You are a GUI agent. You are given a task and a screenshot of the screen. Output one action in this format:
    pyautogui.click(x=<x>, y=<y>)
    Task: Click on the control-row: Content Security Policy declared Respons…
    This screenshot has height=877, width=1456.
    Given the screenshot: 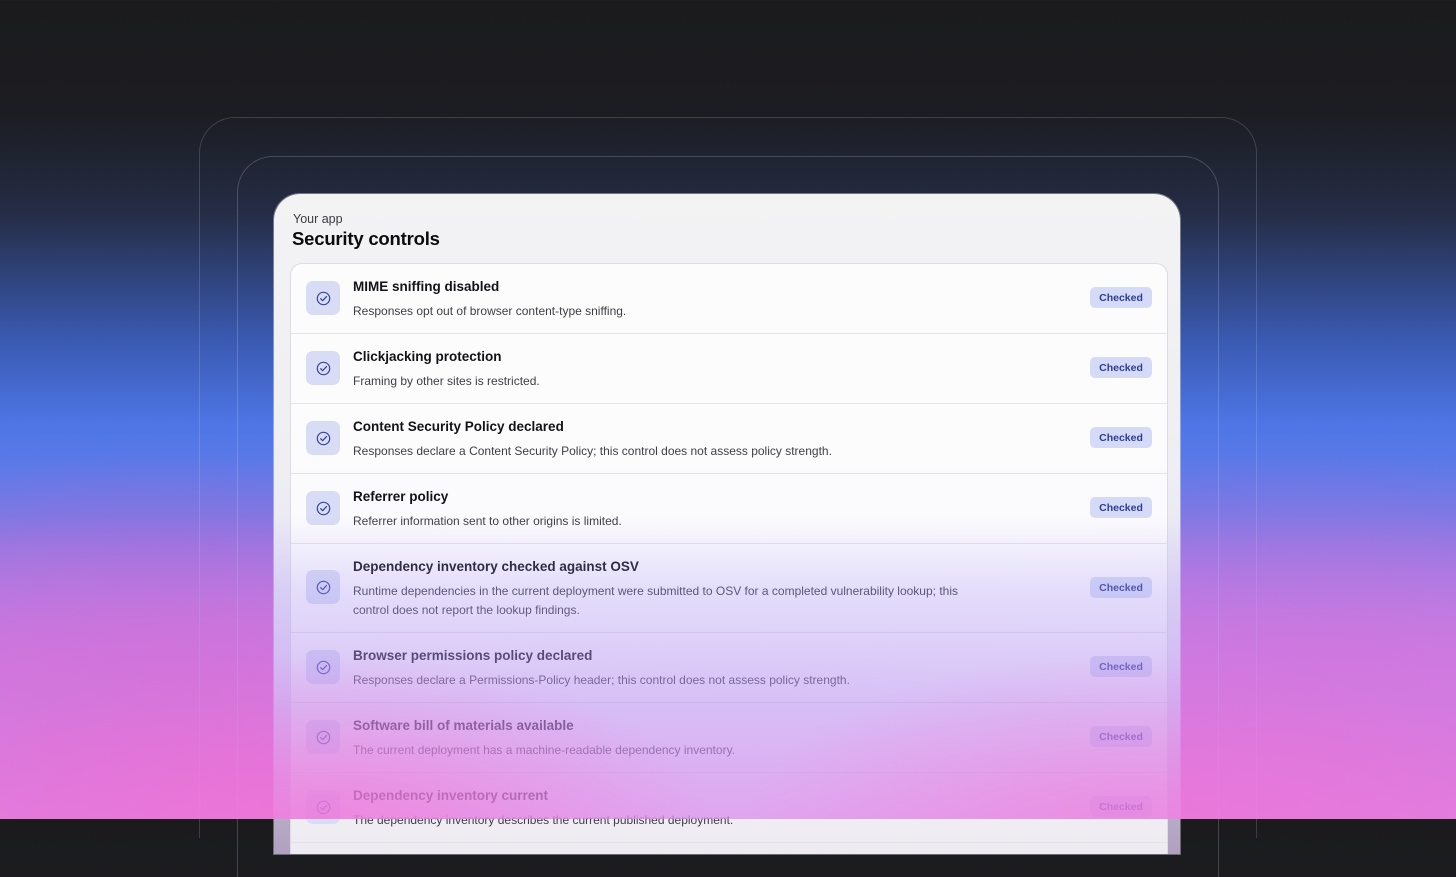 What is the action you would take?
    pyautogui.click(x=729, y=439)
    